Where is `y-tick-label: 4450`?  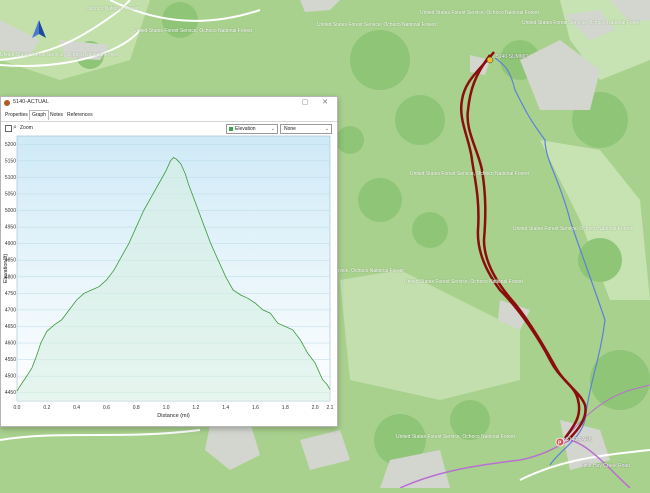 y-tick-label: 4450 is located at coordinates (10, 393).